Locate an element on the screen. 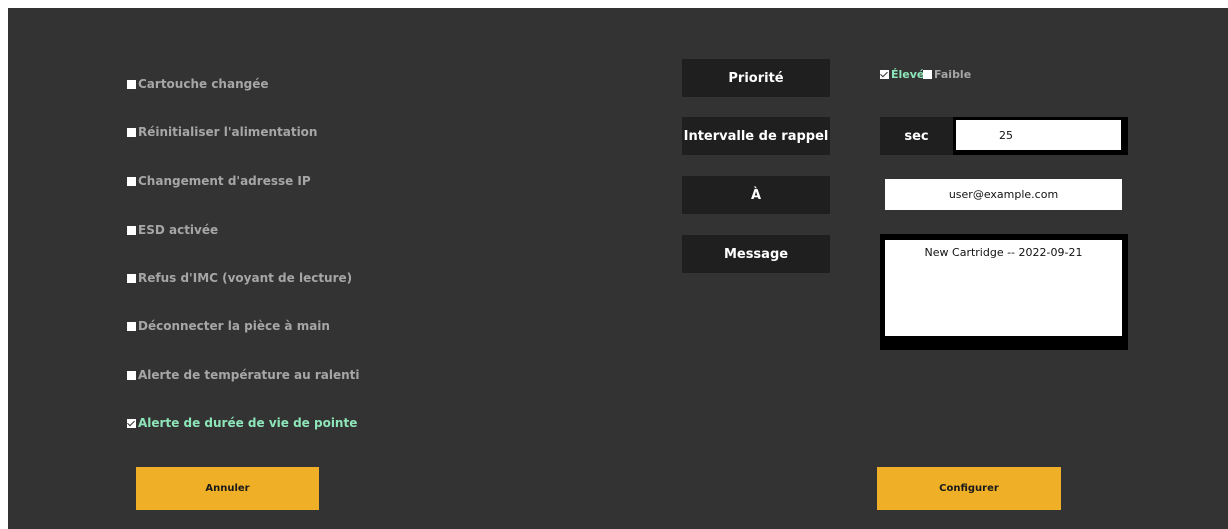 The height and width of the screenshot is (529, 1228). alert-option-power-reset: Réinitialiser l'alimentation is located at coordinates (222, 132).